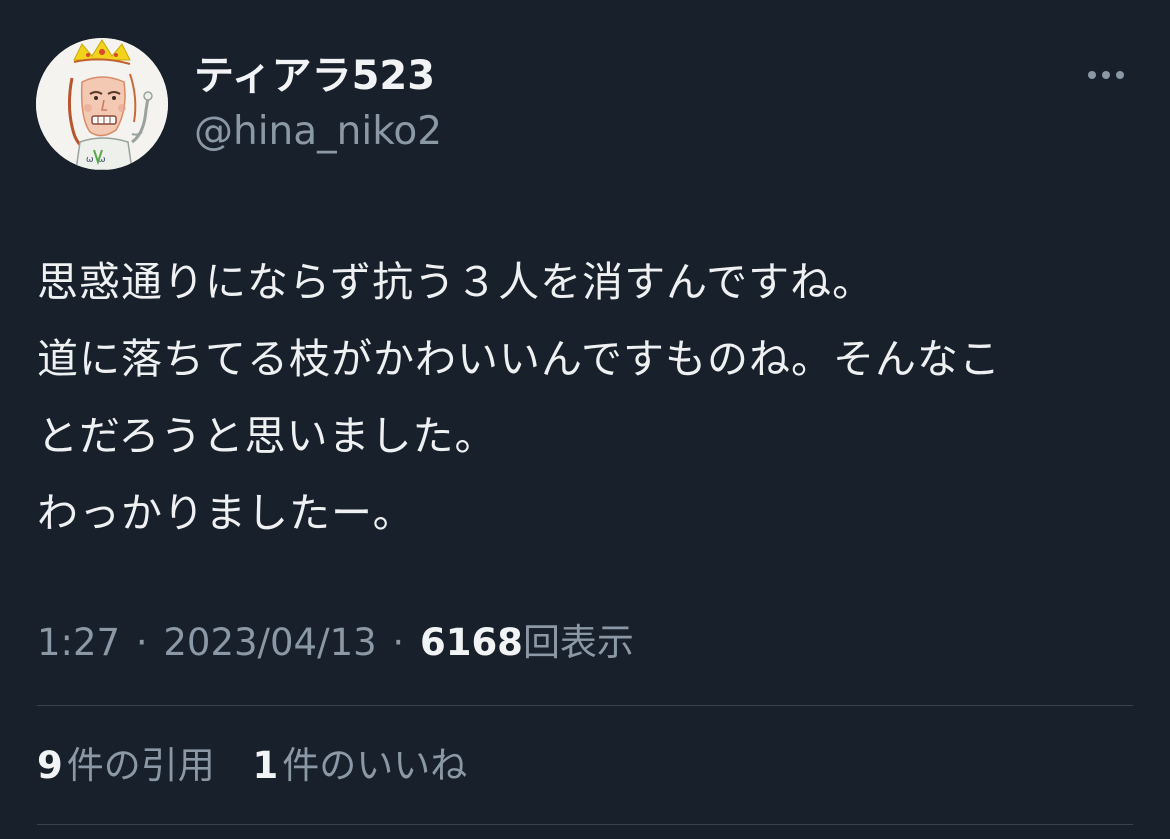 The height and width of the screenshot is (839, 1170). Describe the element at coordinates (318, 132) in the screenshot. I see `user-handle: @hina_niko2` at that location.